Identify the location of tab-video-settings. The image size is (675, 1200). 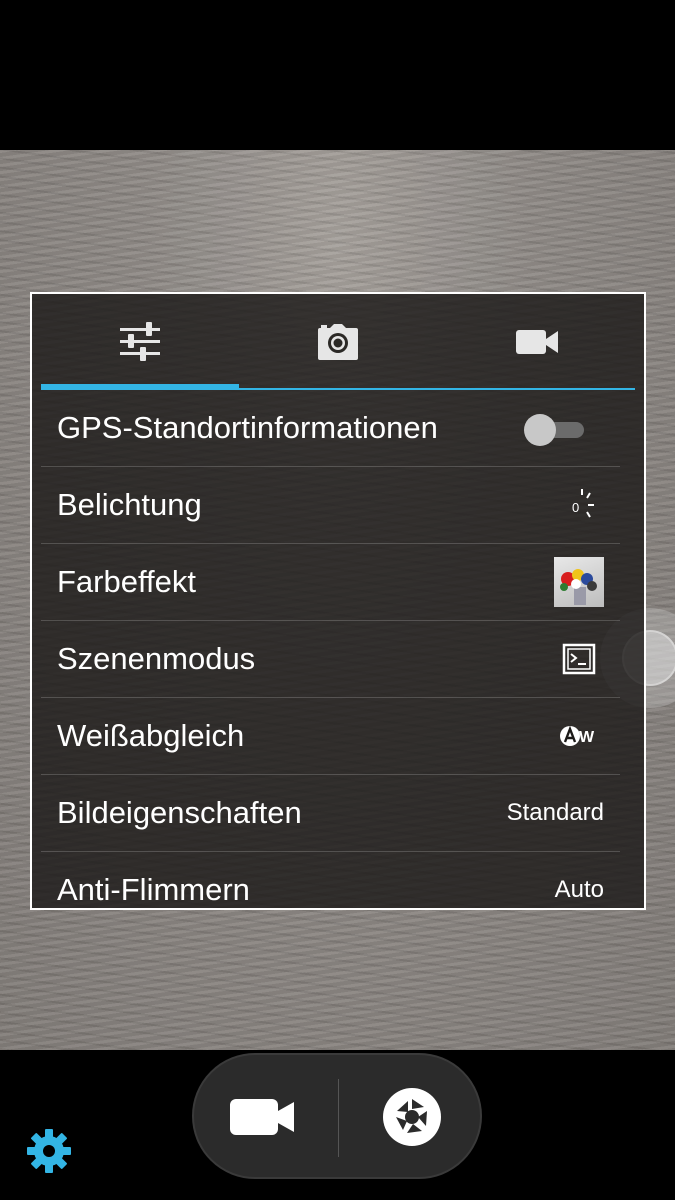
(536, 342).